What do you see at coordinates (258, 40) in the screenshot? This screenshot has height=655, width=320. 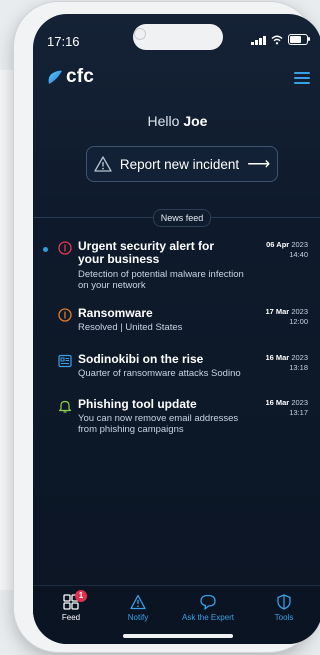 I see `signal-icon` at bounding box center [258, 40].